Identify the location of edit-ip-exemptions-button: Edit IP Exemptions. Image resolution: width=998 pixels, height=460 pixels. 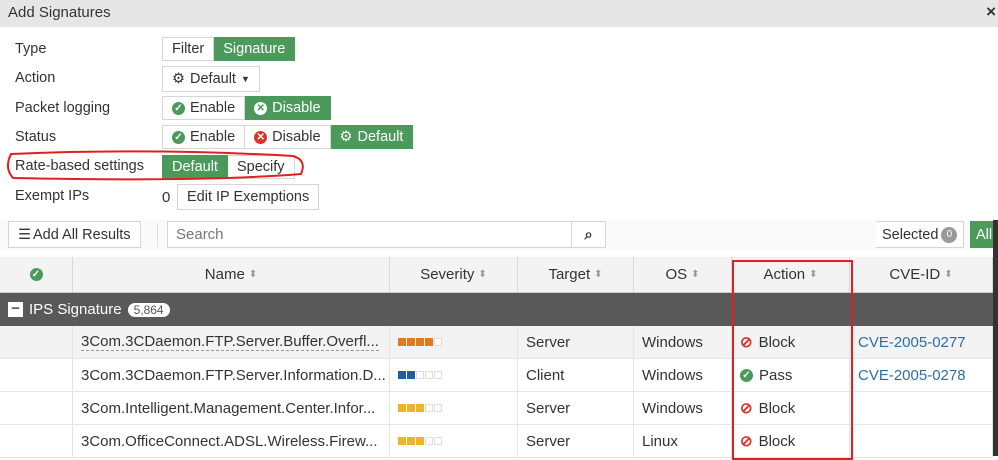
(248, 197).